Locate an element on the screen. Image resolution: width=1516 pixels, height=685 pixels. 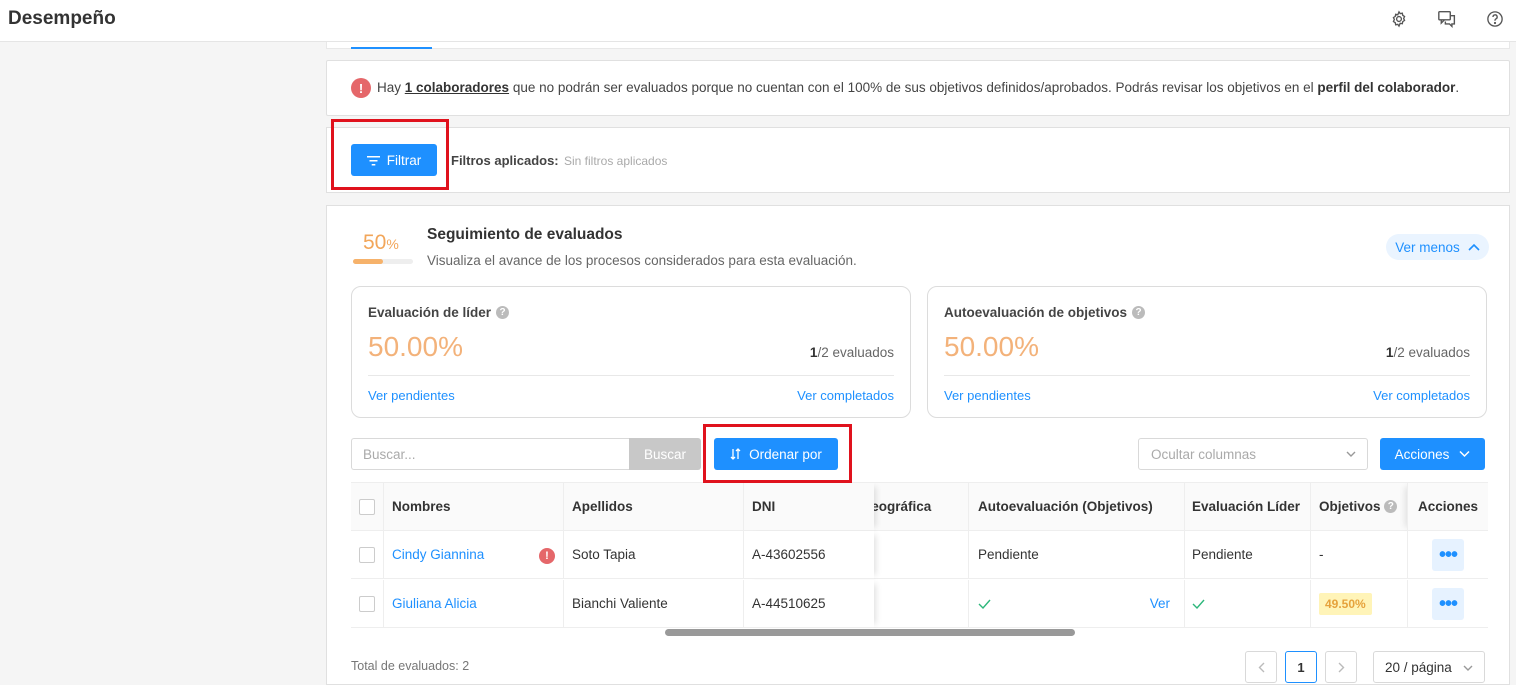
tracking-title: Seguimiento de evaluados is located at coordinates (525, 234).